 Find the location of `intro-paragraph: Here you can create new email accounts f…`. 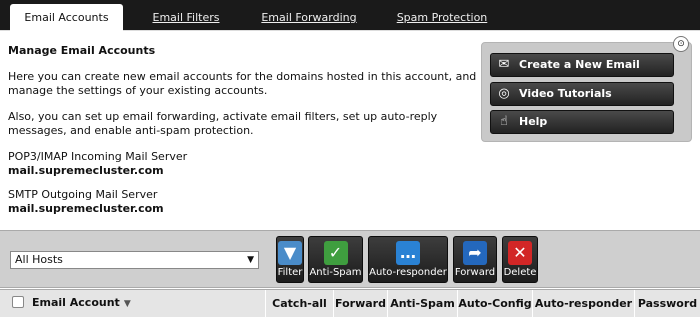

intro-paragraph: Here you can create new email accounts f… is located at coordinates (242, 83).